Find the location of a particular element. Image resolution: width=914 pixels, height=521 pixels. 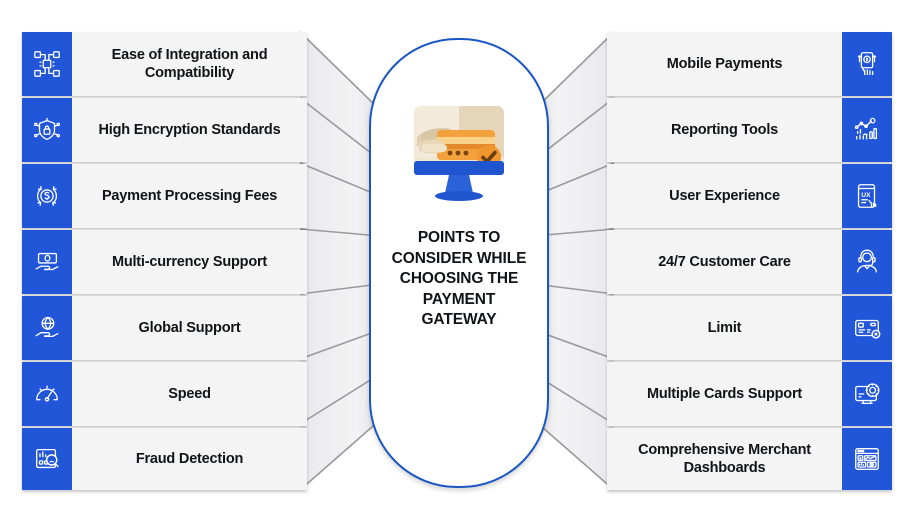

title-line: CONSIDER WHILE is located at coordinates (459, 258).